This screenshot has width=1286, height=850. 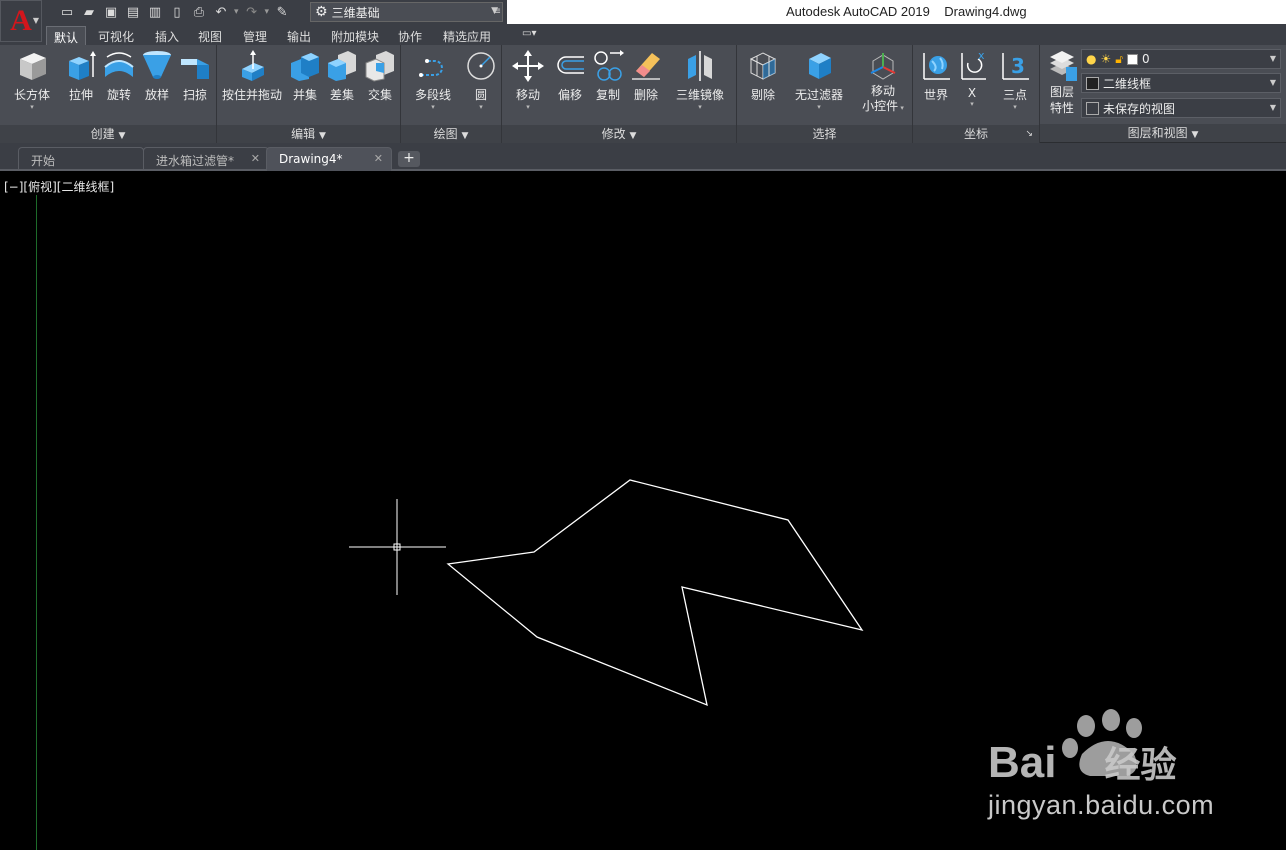 I want to click on erase-button: 删除, so click(x=646, y=76).